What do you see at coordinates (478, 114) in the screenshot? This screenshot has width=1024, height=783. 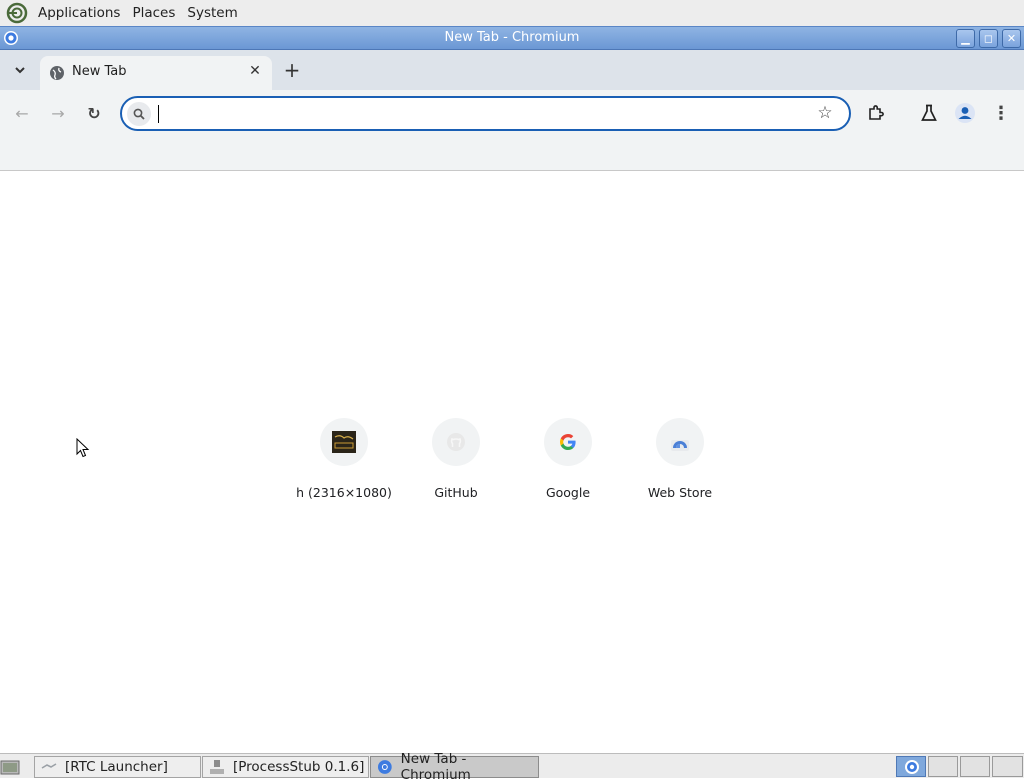 I see `address-input` at bounding box center [478, 114].